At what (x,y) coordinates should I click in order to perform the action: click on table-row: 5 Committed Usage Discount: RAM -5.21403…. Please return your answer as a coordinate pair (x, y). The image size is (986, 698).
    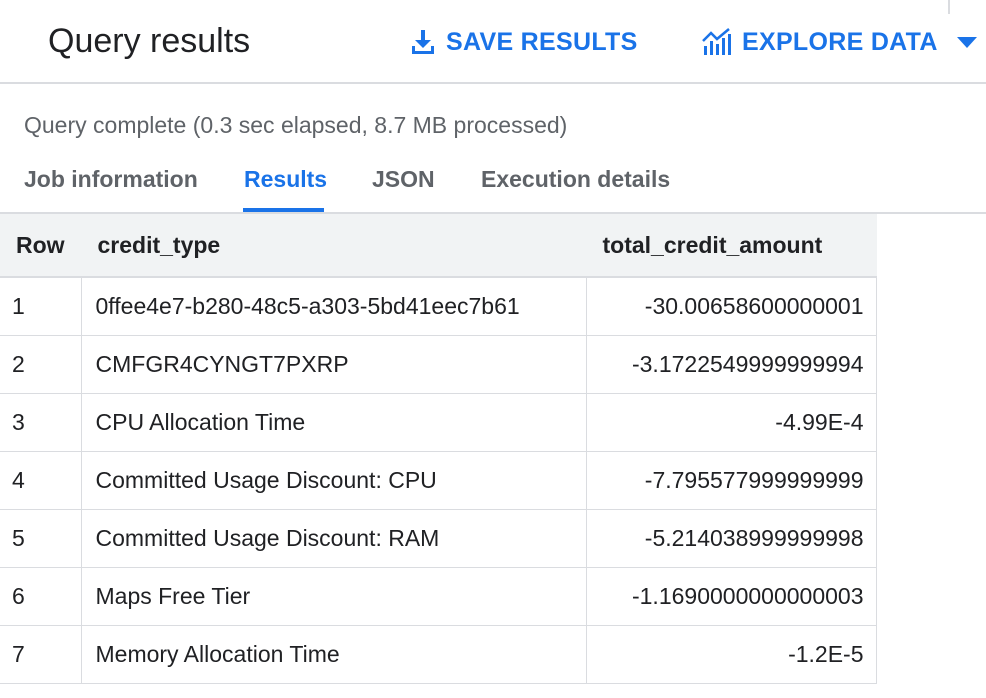
    Looking at the image, I should click on (438, 538).